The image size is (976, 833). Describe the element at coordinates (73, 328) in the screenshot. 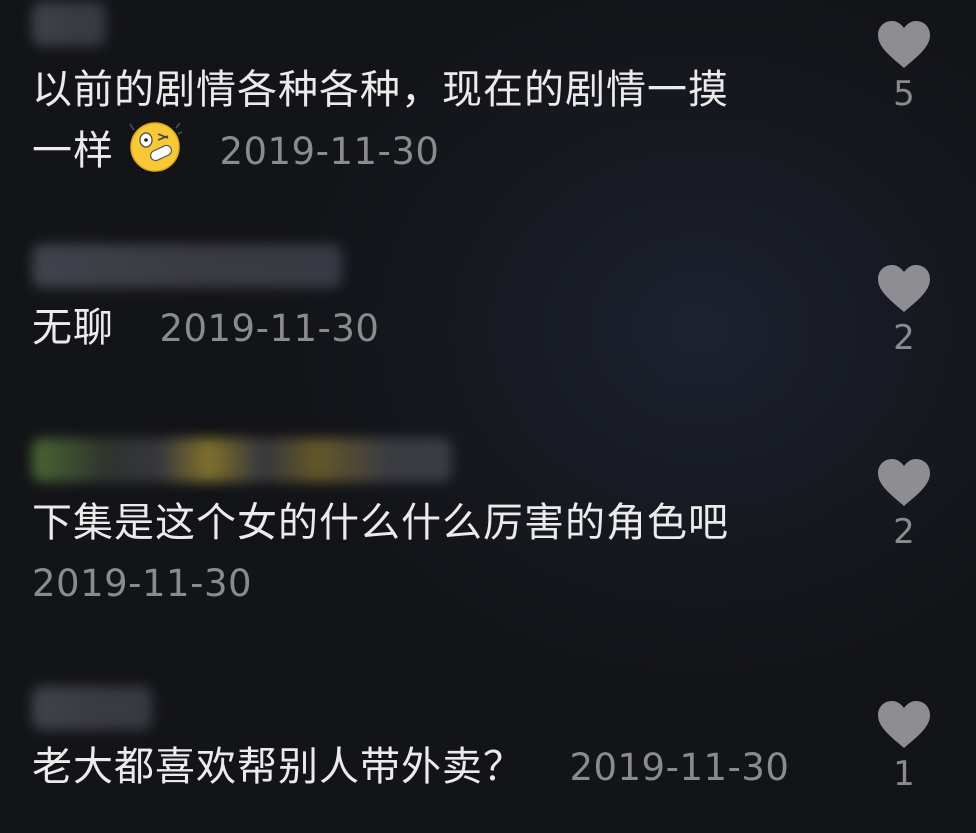

I see `comment-text-line1: 无聊` at that location.